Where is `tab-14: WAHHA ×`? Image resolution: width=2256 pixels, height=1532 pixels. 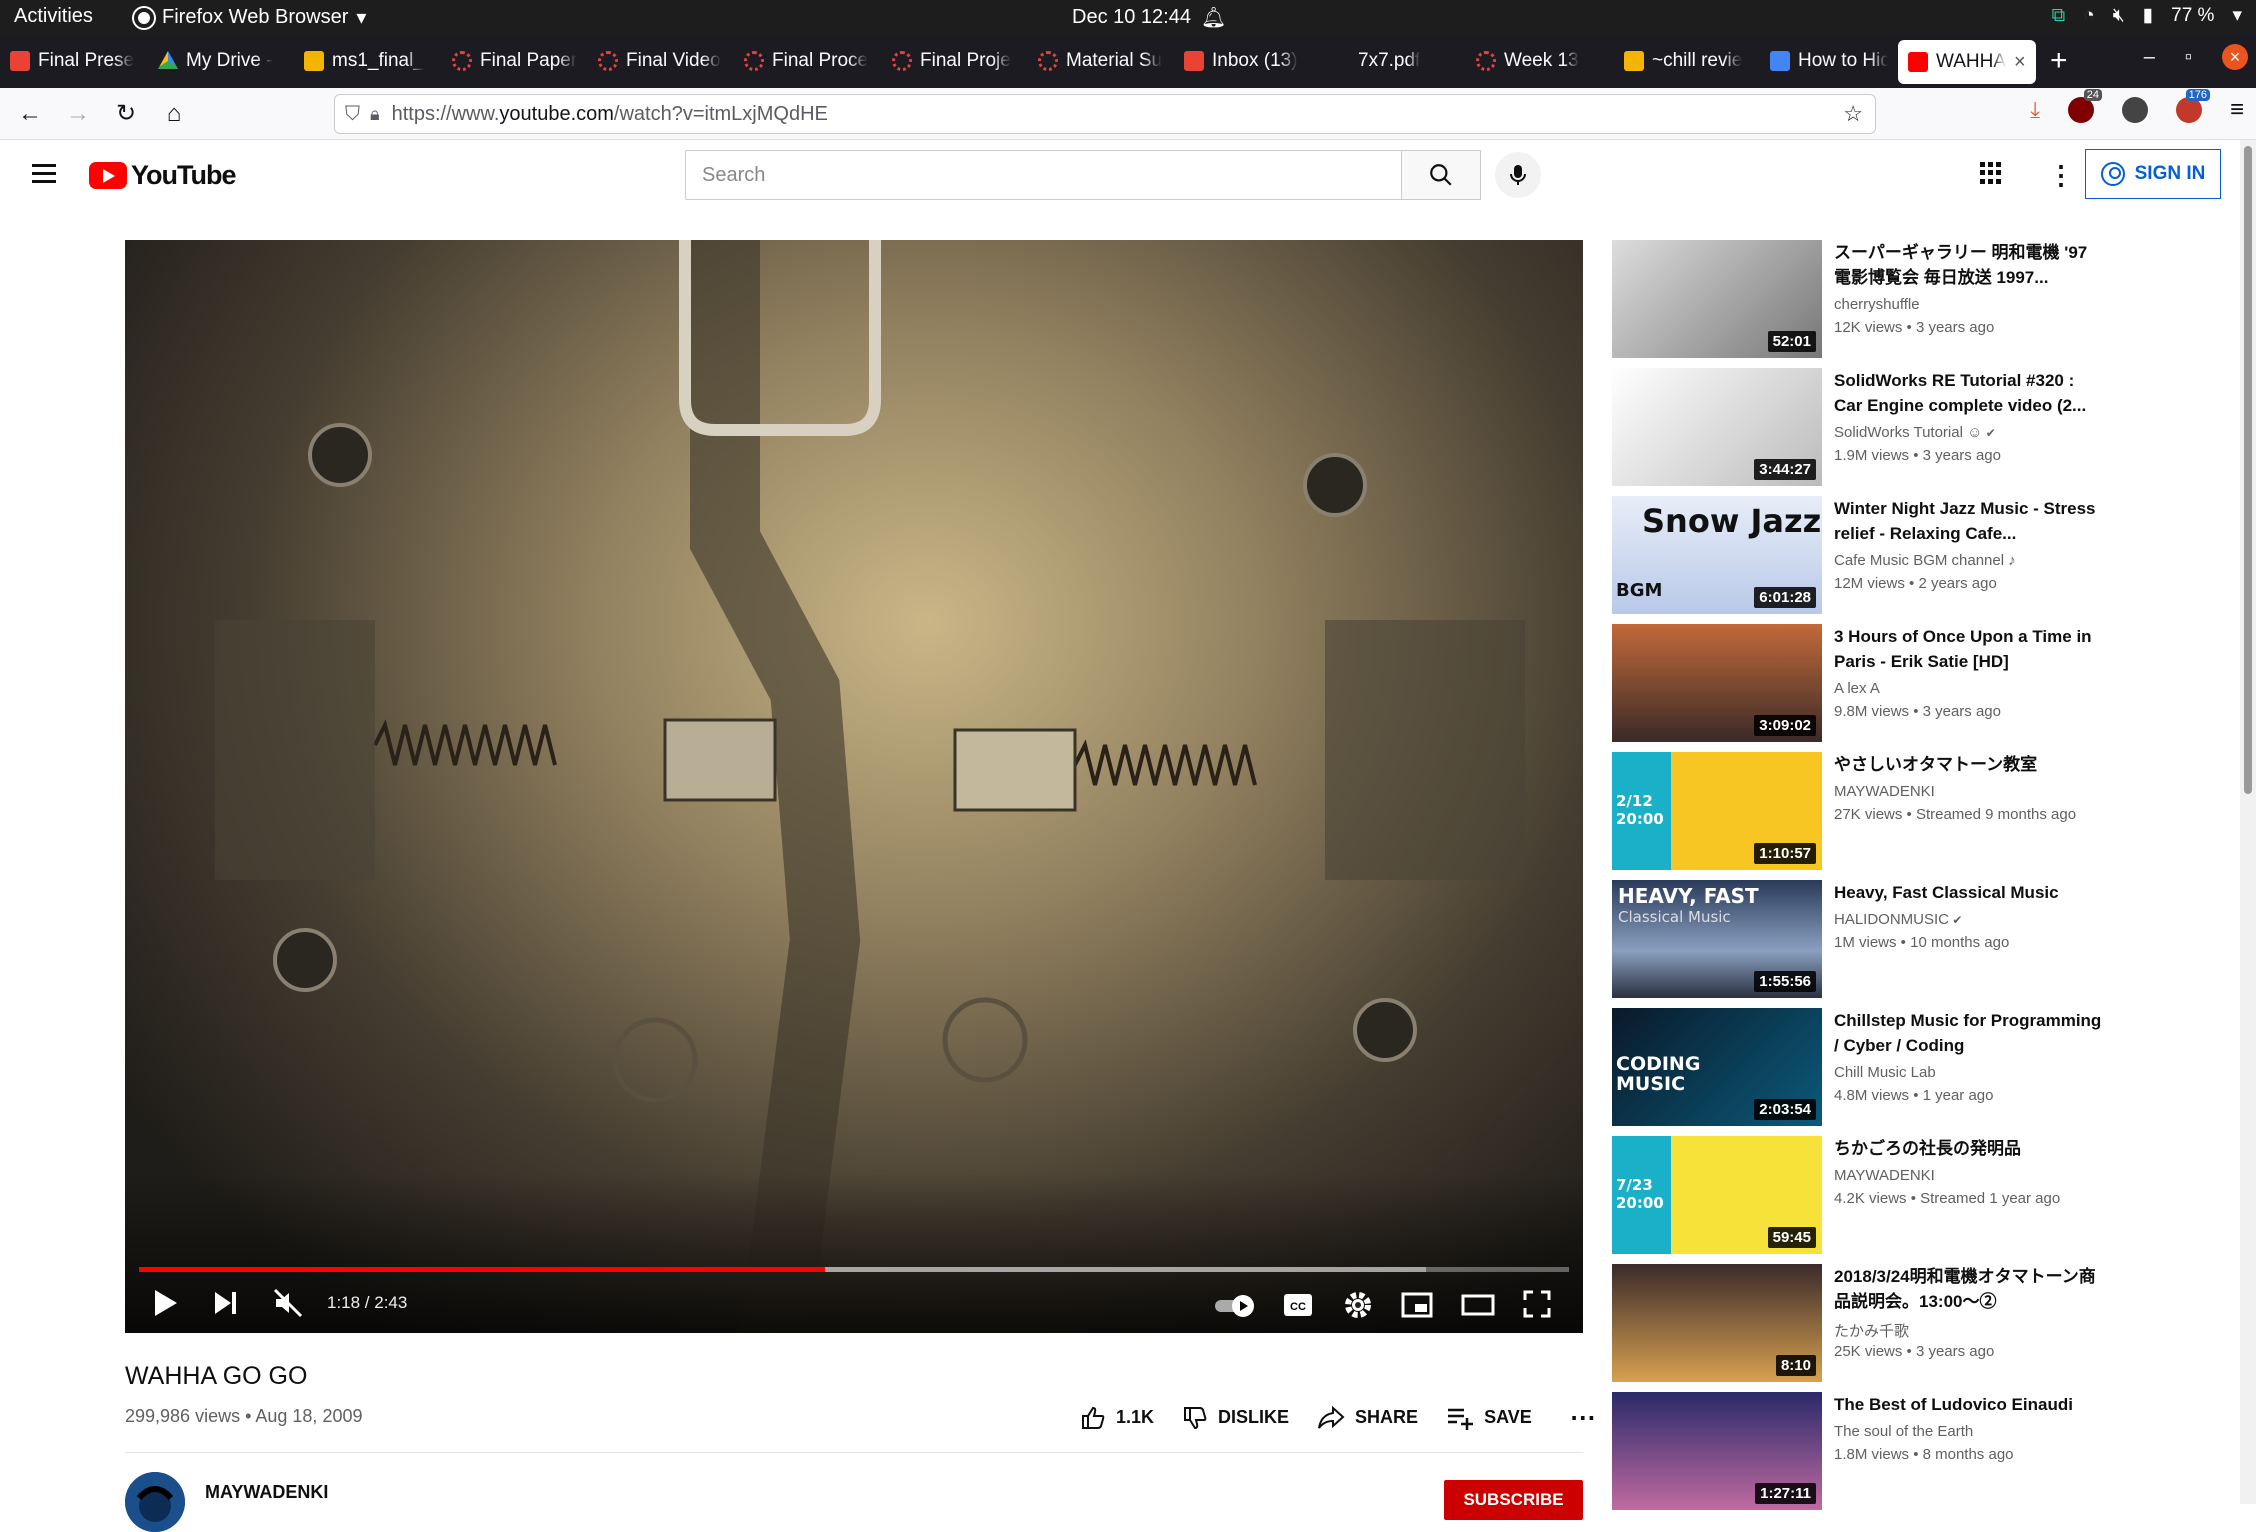 tab-14: WAHHA × is located at coordinates (1967, 62).